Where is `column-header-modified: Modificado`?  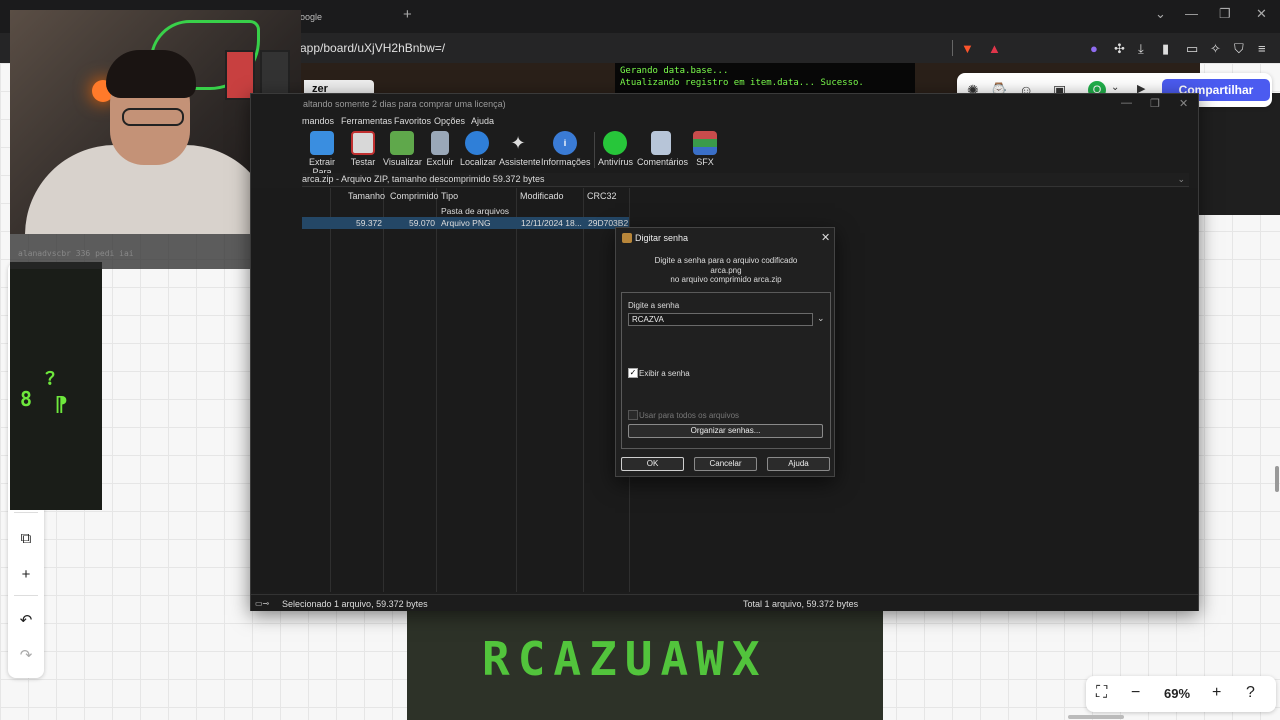 column-header-modified: Modificado is located at coordinates (542, 196).